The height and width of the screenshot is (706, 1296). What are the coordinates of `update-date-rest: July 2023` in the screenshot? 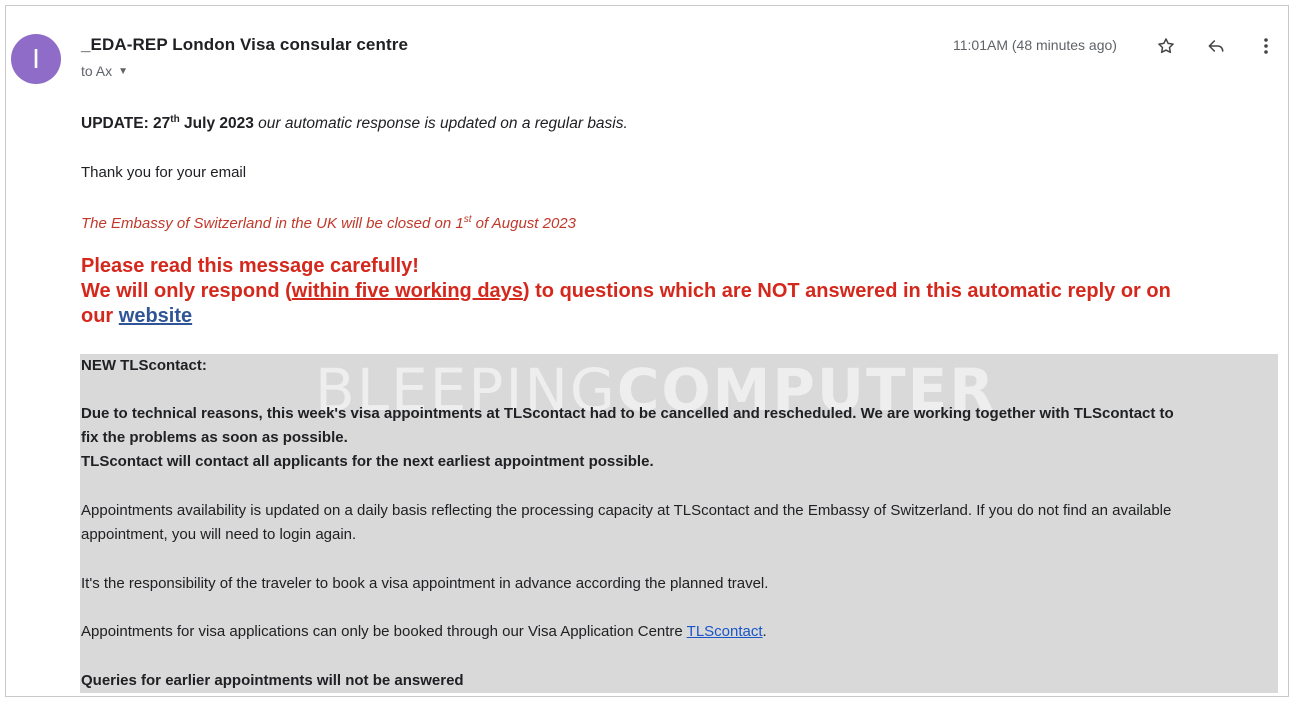 It's located at (216, 124).